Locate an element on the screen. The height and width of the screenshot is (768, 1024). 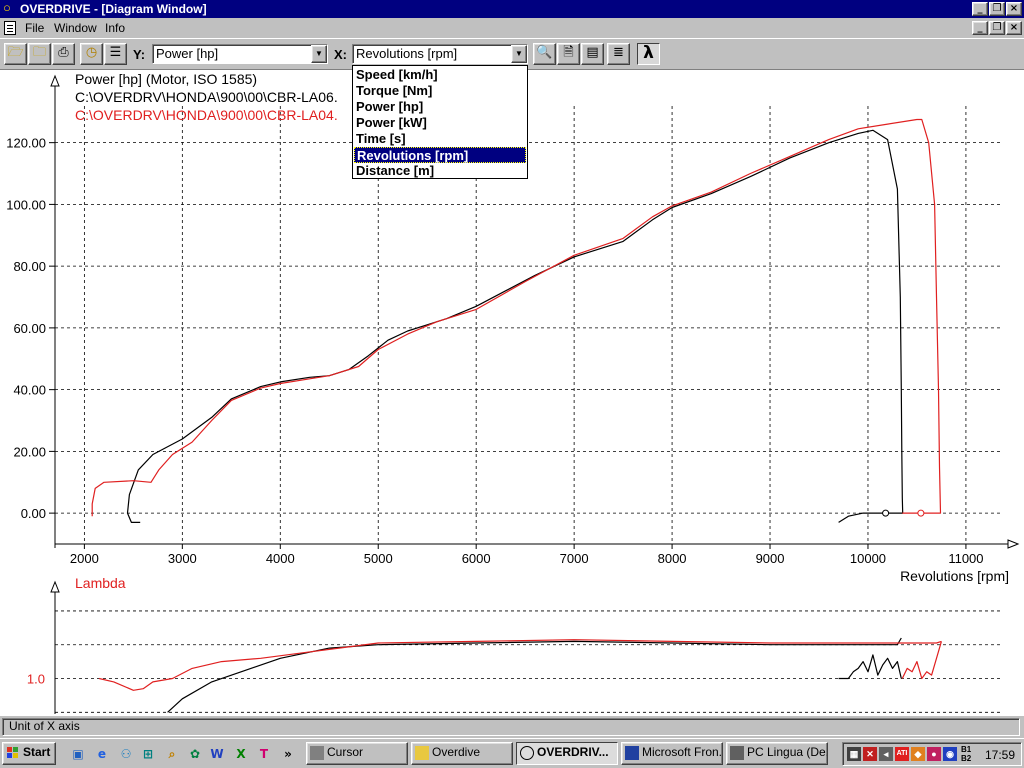
window-title: OVERDRIVE - [Diagram Window] is located at coordinates (113, 9).